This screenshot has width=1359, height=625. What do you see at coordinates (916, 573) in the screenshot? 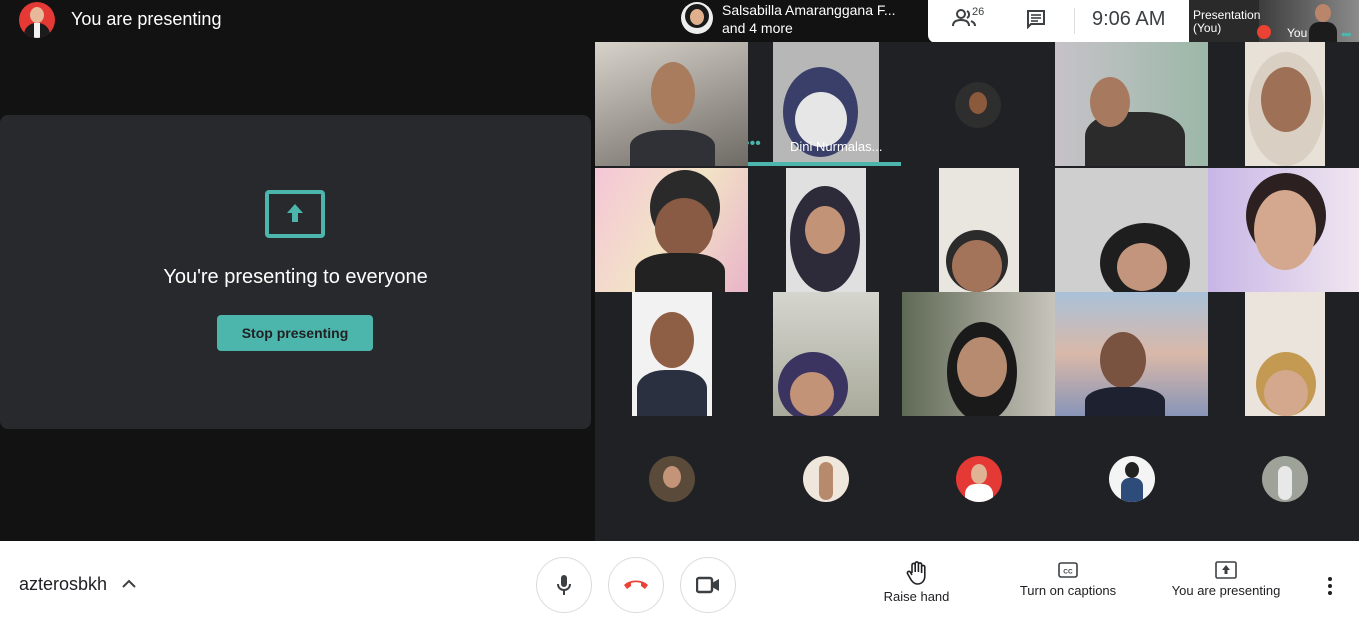
I see `hand-icon` at bounding box center [916, 573].